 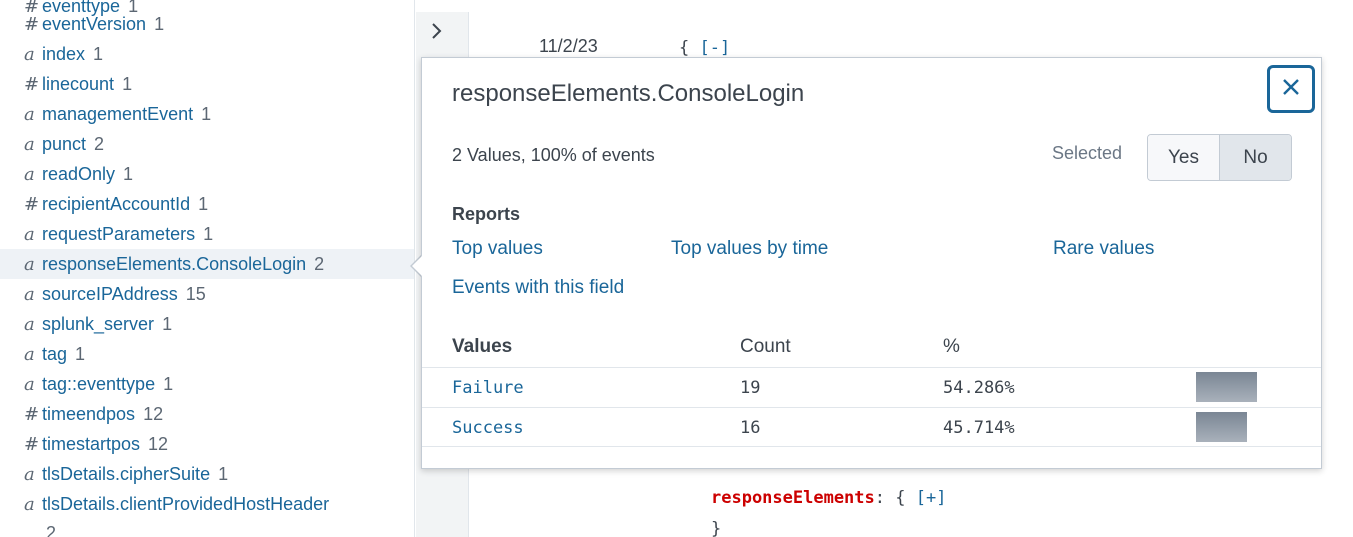 What do you see at coordinates (684, 48) in the screenshot?
I see `json-brace: {` at bounding box center [684, 48].